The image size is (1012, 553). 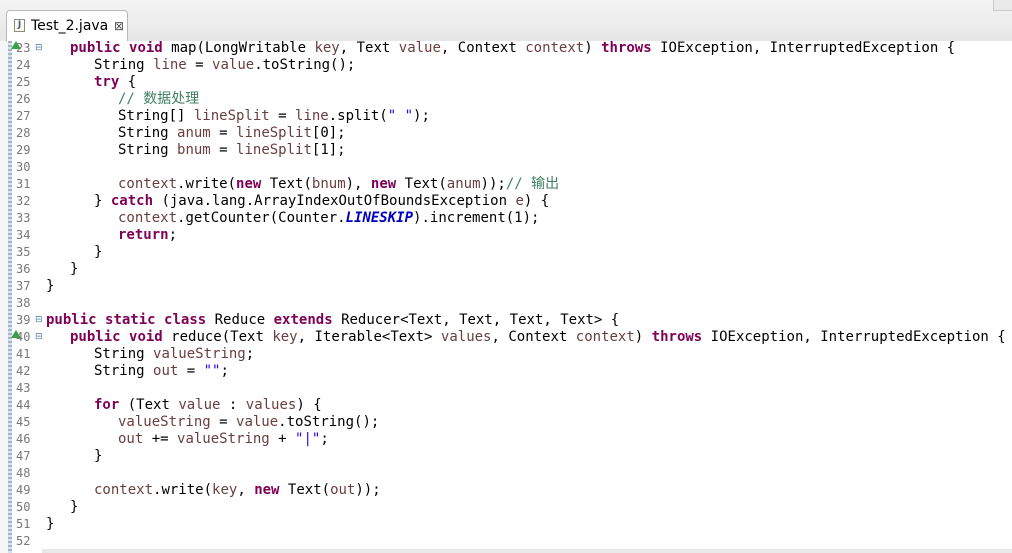 I want to click on code-text: String line = value.toString();, so click(x=224, y=65).